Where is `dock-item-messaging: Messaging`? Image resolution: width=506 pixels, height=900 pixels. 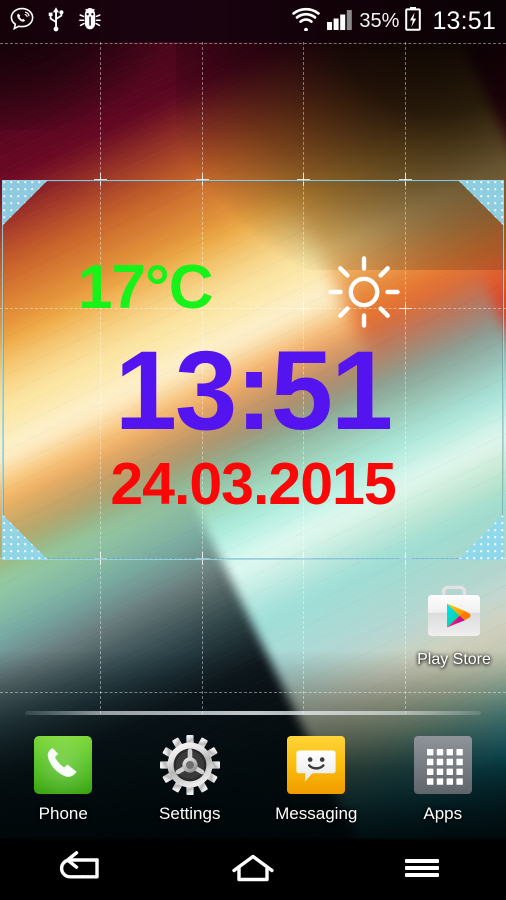
dock-item-messaging: Messaging is located at coordinates (316, 779).